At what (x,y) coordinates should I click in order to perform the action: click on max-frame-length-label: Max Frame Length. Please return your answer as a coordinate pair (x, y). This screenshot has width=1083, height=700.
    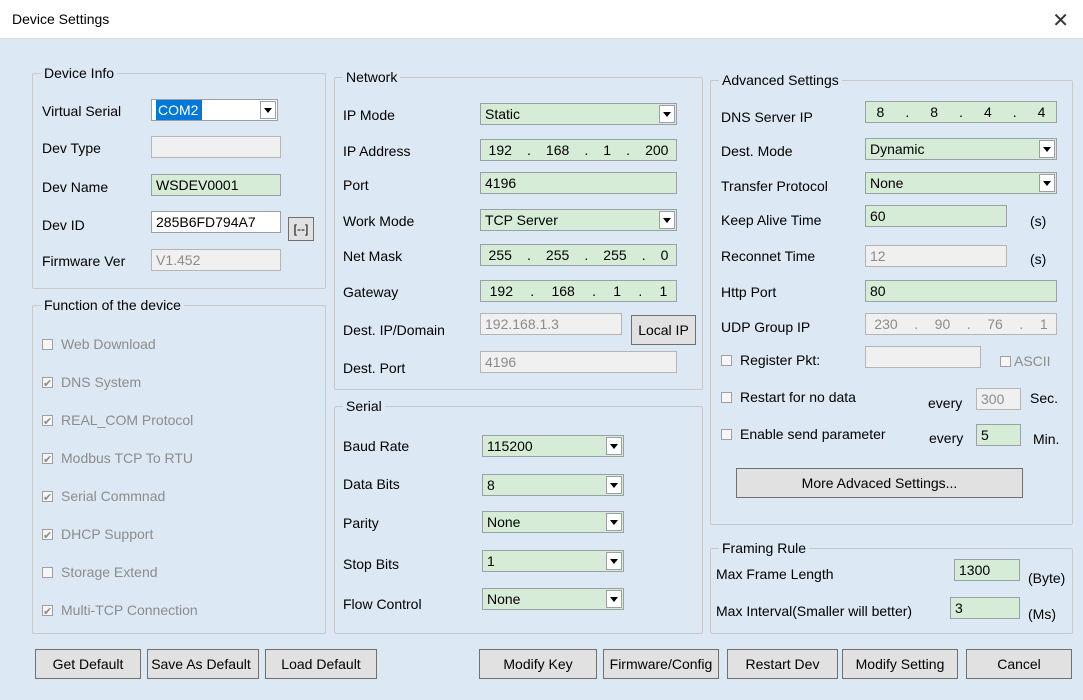
    Looking at the image, I should click on (775, 574).